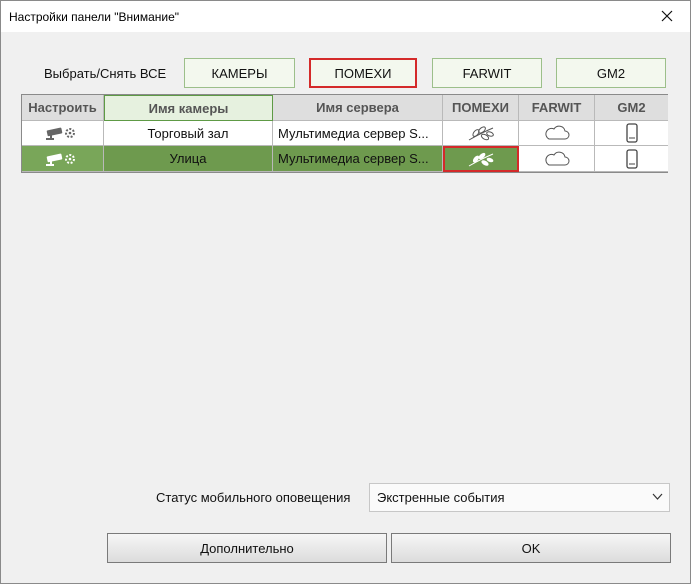  Describe the element at coordinates (247, 548) in the screenshot. I see `more-button: Дополнительно` at that location.